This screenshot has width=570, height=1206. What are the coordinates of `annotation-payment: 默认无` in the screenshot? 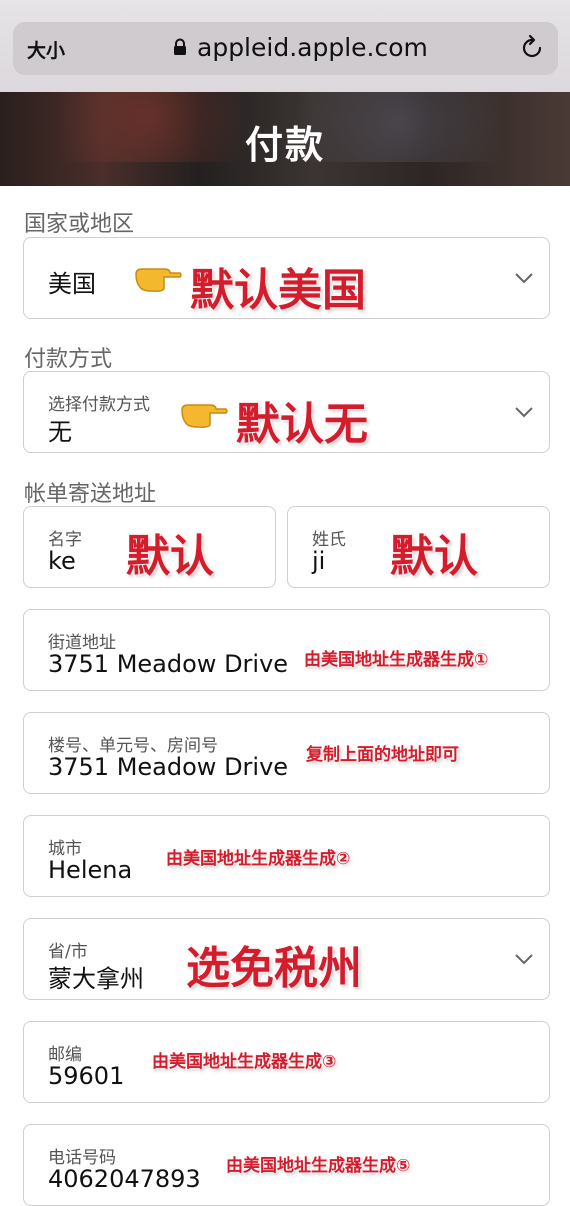 It's located at (302, 424).